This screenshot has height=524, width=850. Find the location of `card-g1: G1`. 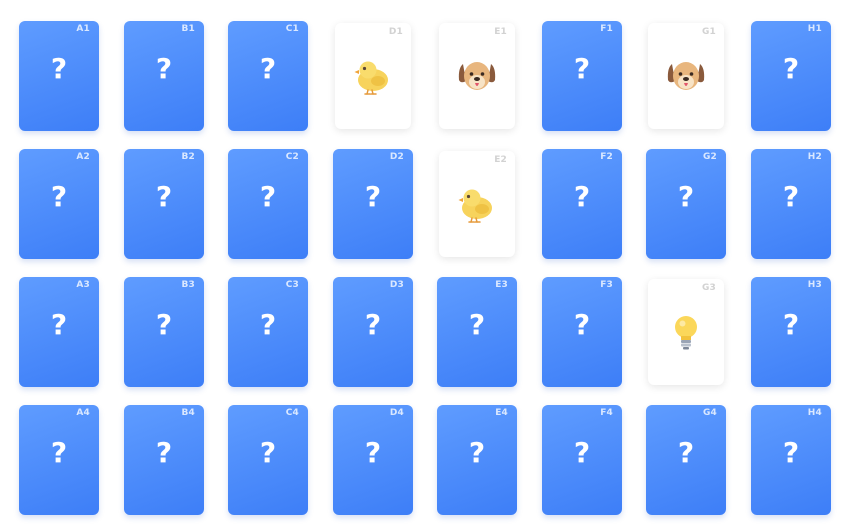

card-g1: G1 is located at coordinates (686, 76).